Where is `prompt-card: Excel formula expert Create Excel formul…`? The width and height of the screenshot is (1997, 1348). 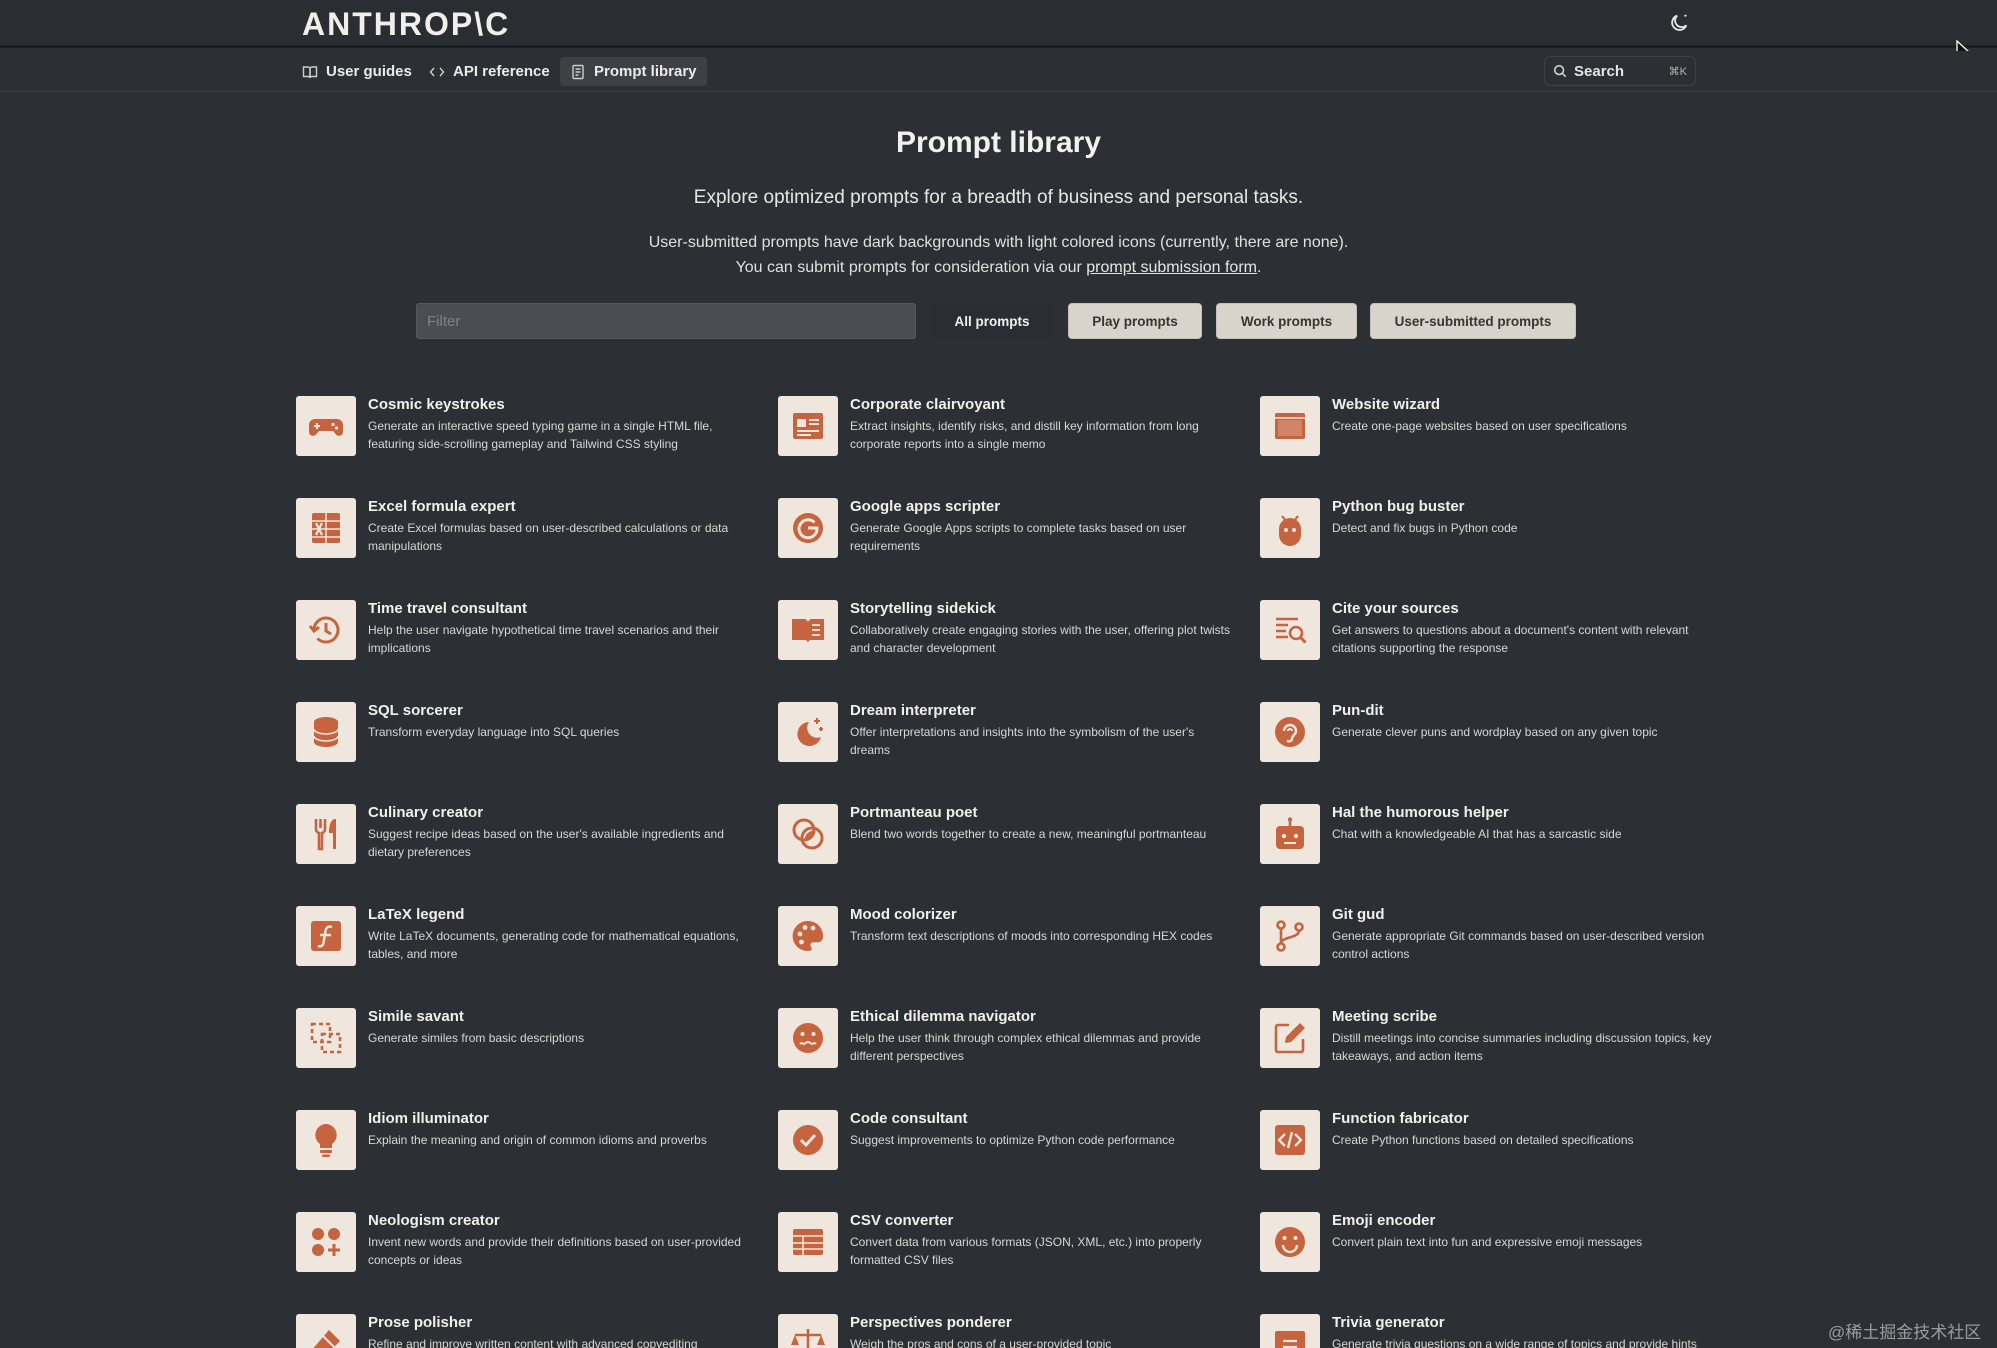
prompt-card: Excel formula expert Create Excel formul… is located at coordinates (526, 531).